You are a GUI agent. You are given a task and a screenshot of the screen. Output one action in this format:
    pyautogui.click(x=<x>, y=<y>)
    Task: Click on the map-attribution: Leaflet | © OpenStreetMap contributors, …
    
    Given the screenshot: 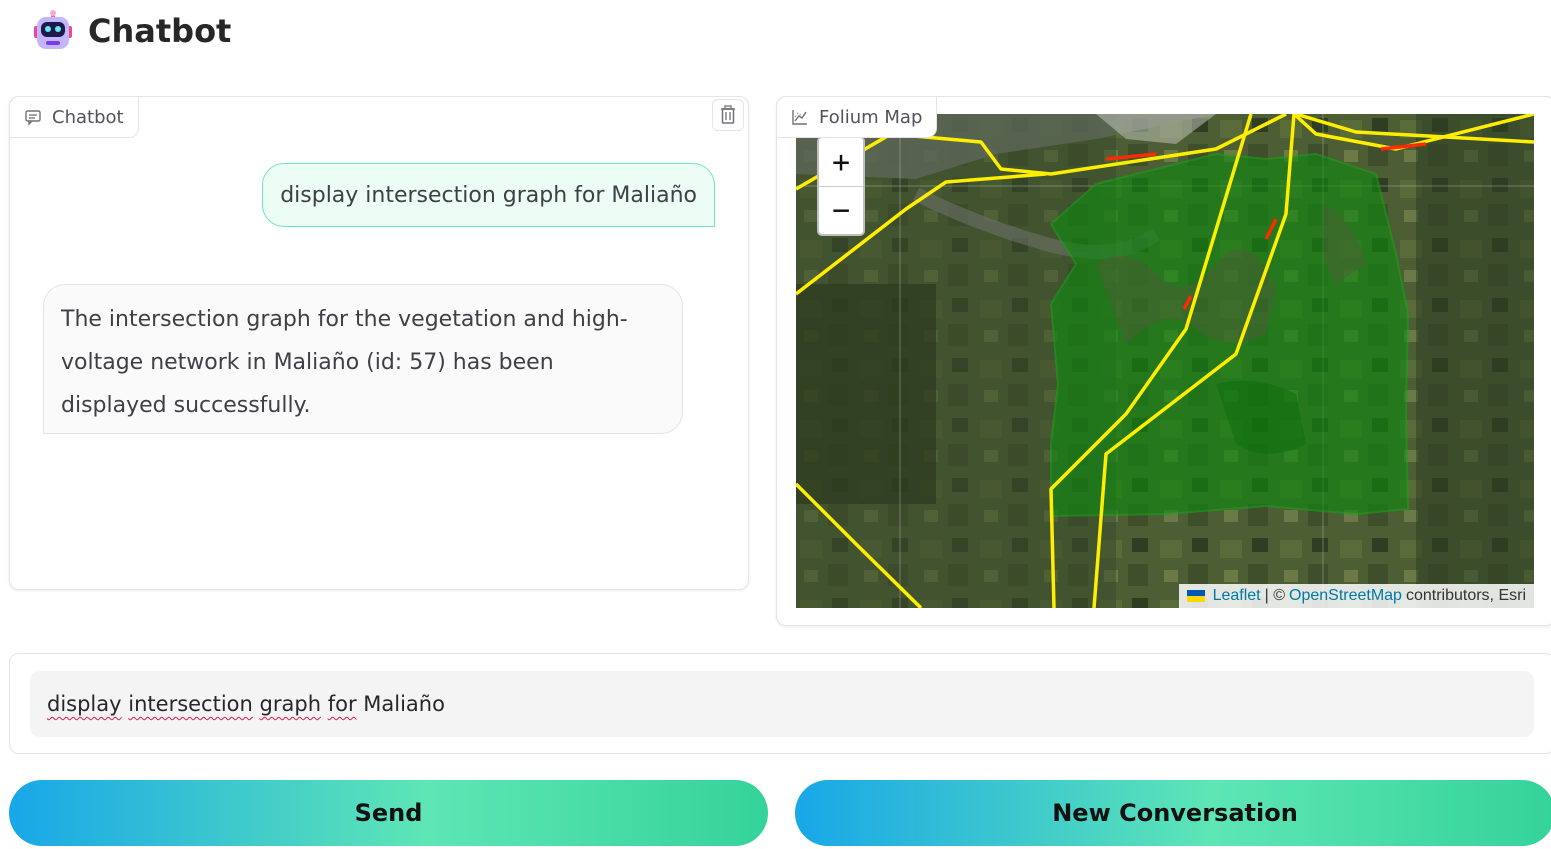 What is the action you would take?
    pyautogui.click(x=1356, y=596)
    